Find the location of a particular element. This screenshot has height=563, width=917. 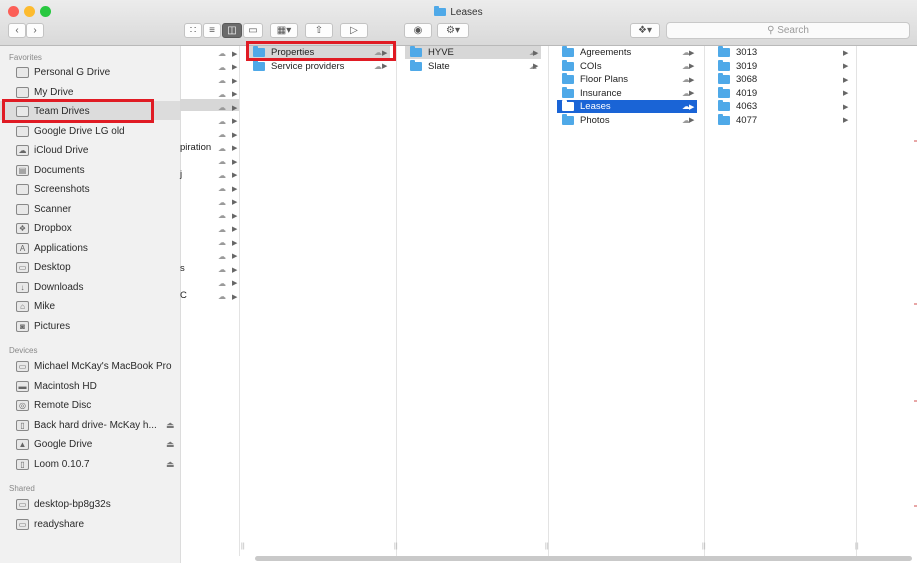

arrange-button: ▦▾ is located at coordinates (284, 30).